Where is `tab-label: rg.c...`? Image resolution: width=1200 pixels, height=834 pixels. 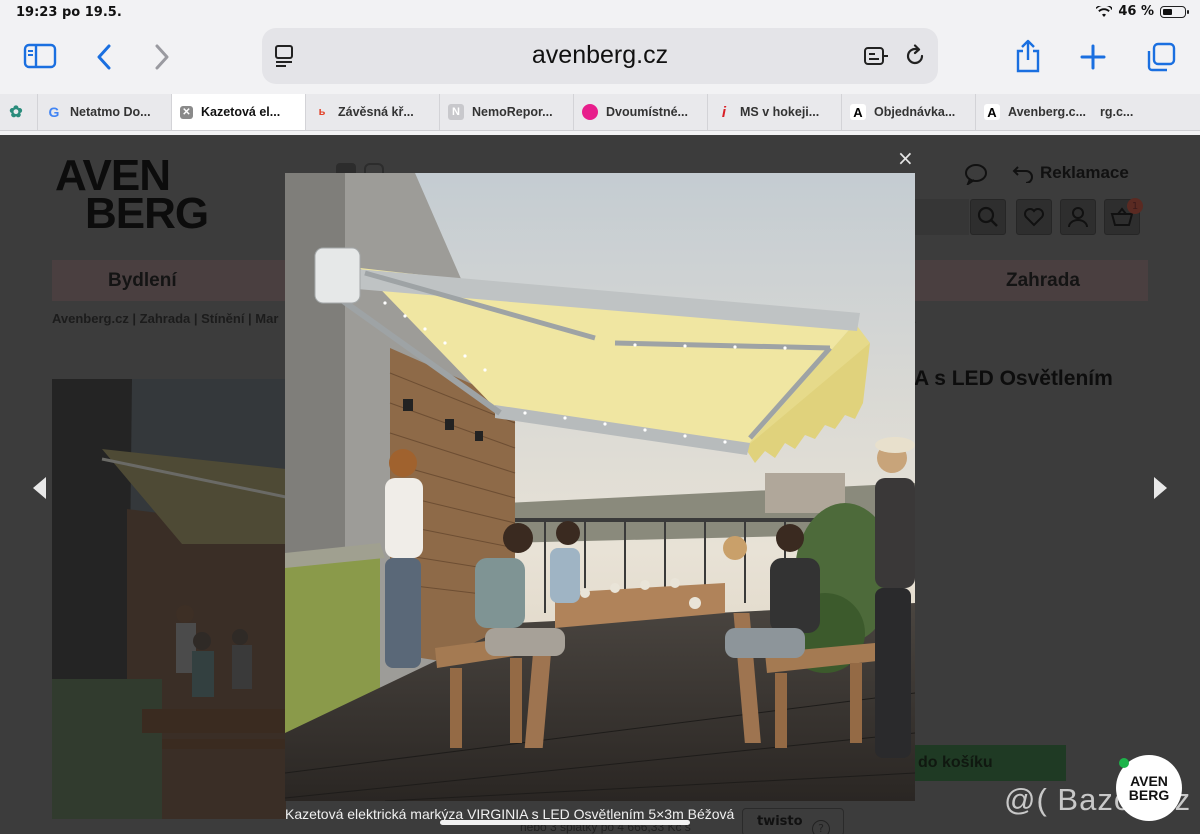
tab-label: rg.c... is located at coordinates (1117, 112).